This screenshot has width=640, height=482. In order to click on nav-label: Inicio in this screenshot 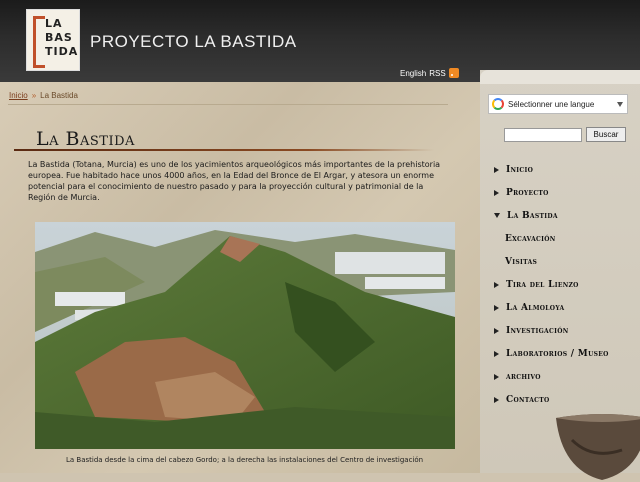, I will do `click(520, 169)`.